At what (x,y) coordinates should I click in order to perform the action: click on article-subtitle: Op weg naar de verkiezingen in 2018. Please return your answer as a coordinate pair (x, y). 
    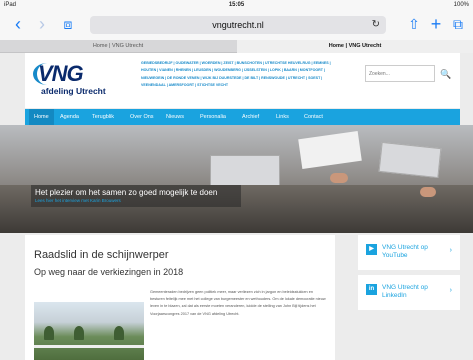
    Looking at the image, I should click on (108, 272).